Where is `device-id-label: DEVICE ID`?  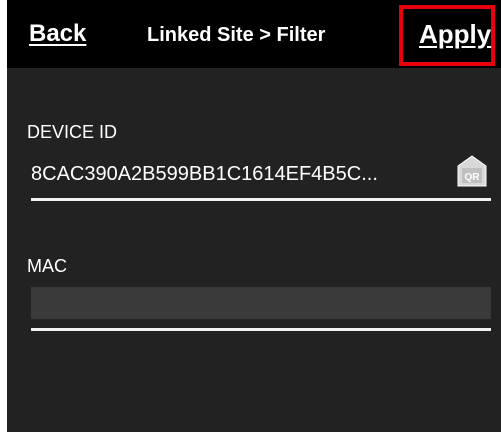
device-id-label: DEVICE ID is located at coordinates (72, 132).